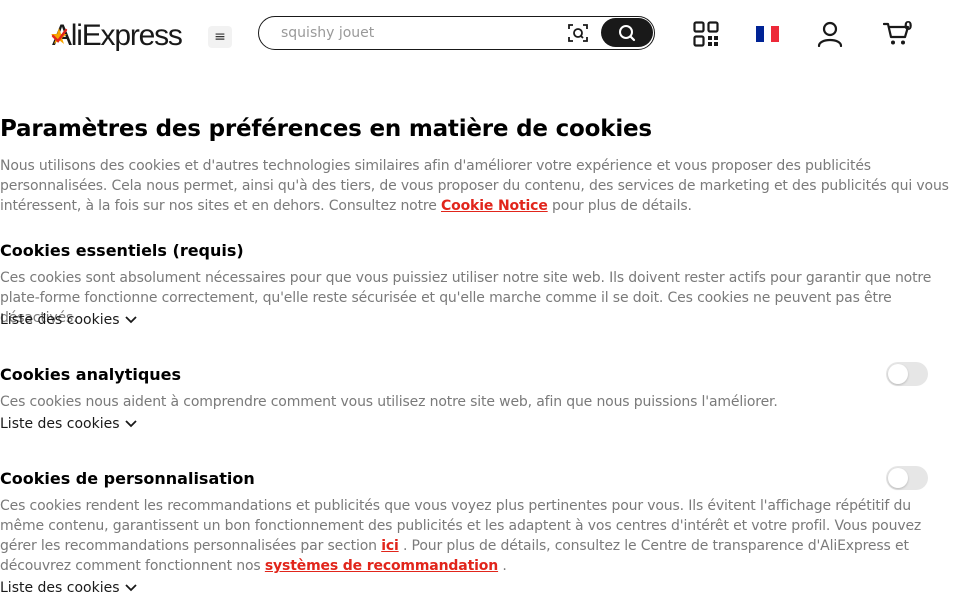 The width and height of the screenshot is (960, 600). Describe the element at coordinates (390, 546) in the screenshot. I see `manage-recommendations-link: ici` at that location.